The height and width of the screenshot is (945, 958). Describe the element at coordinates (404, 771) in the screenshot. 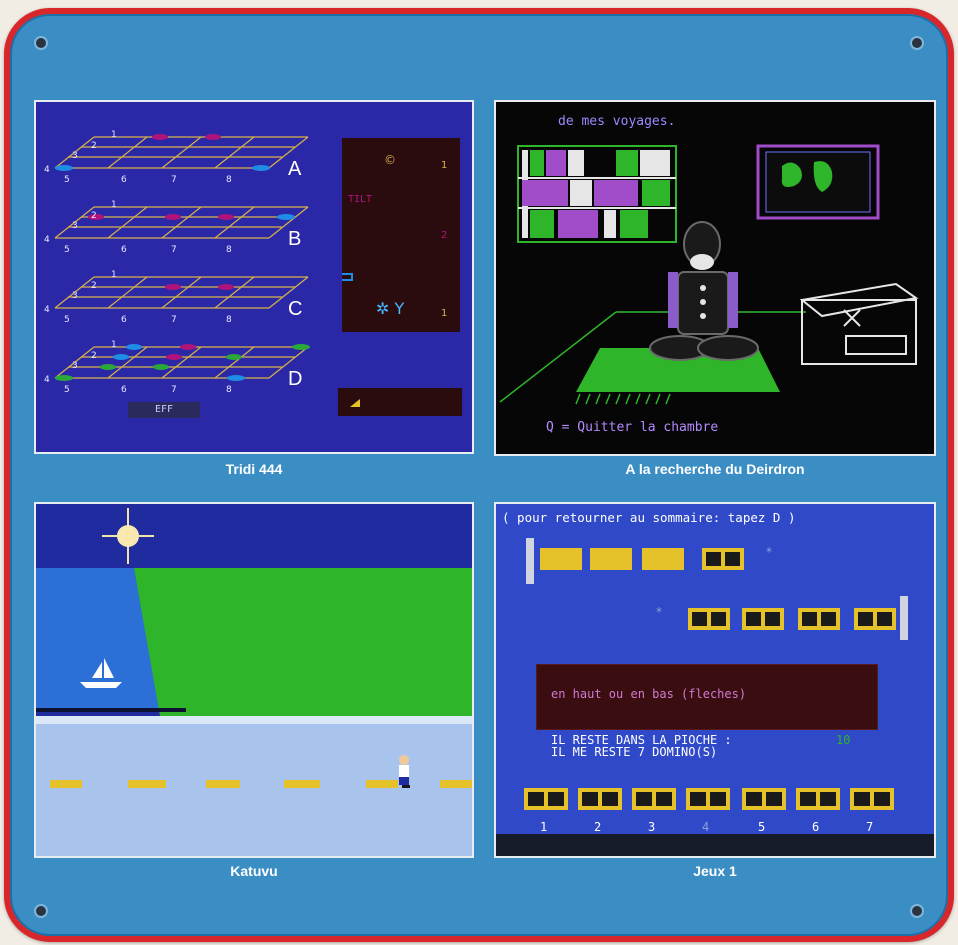

I see `katuvu-character` at that location.